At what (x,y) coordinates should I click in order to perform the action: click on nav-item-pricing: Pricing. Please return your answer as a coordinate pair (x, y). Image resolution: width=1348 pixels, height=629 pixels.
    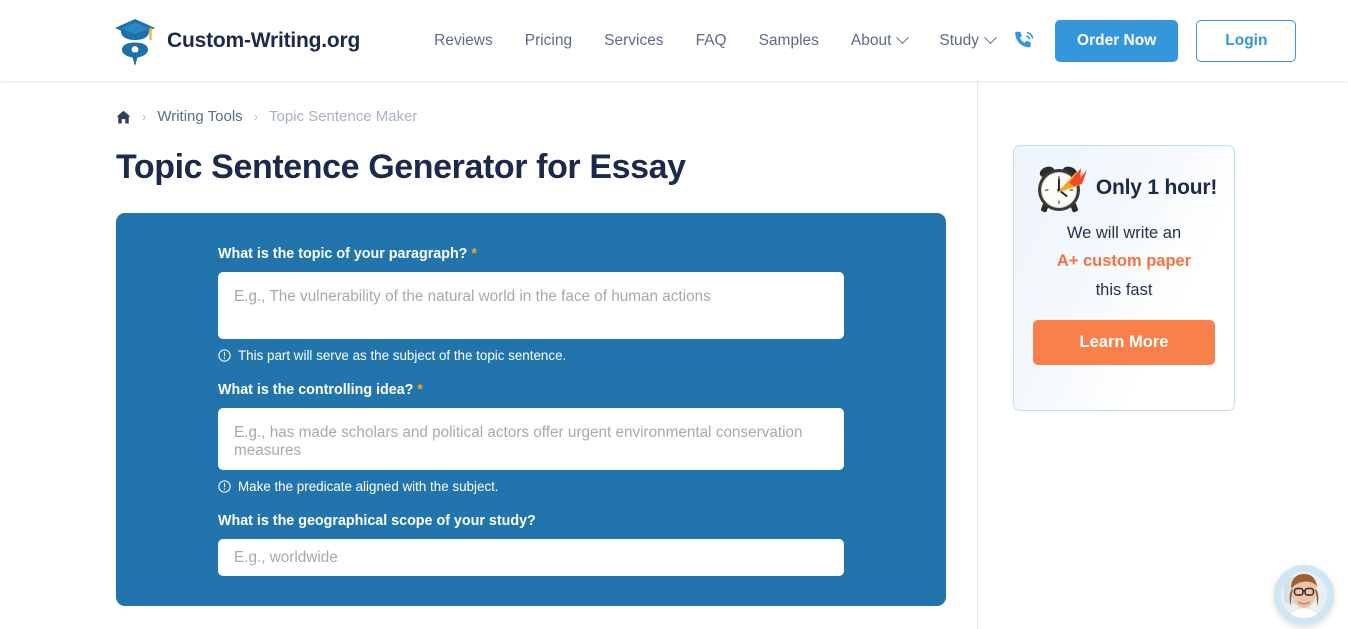
    Looking at the image, I should click on (548, 41).